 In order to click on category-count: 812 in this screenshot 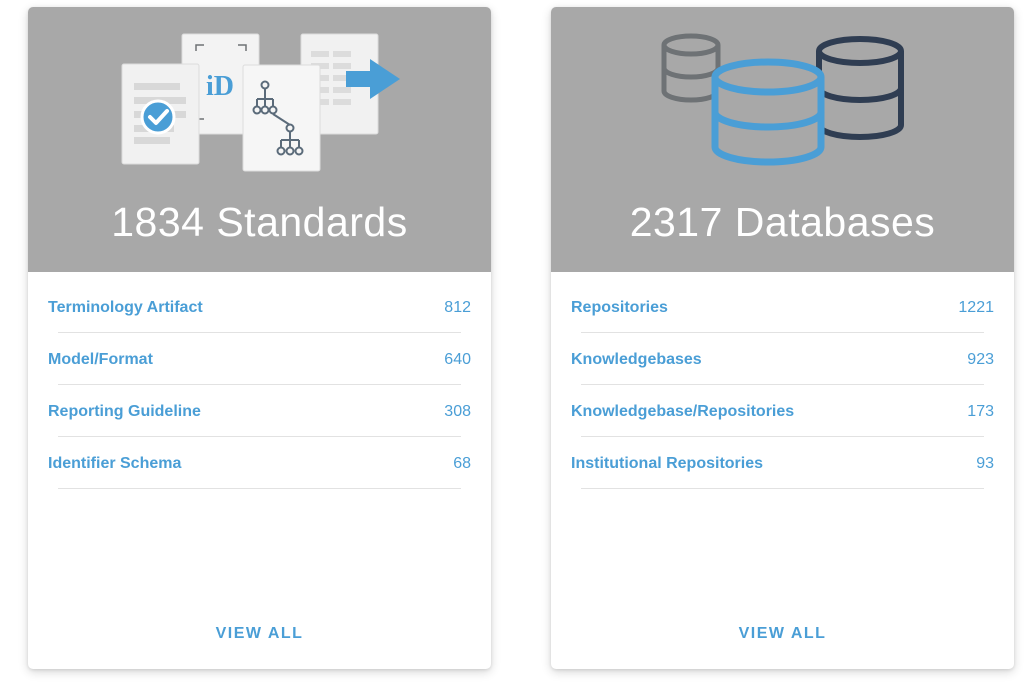, I will do `click(457, 307)`.